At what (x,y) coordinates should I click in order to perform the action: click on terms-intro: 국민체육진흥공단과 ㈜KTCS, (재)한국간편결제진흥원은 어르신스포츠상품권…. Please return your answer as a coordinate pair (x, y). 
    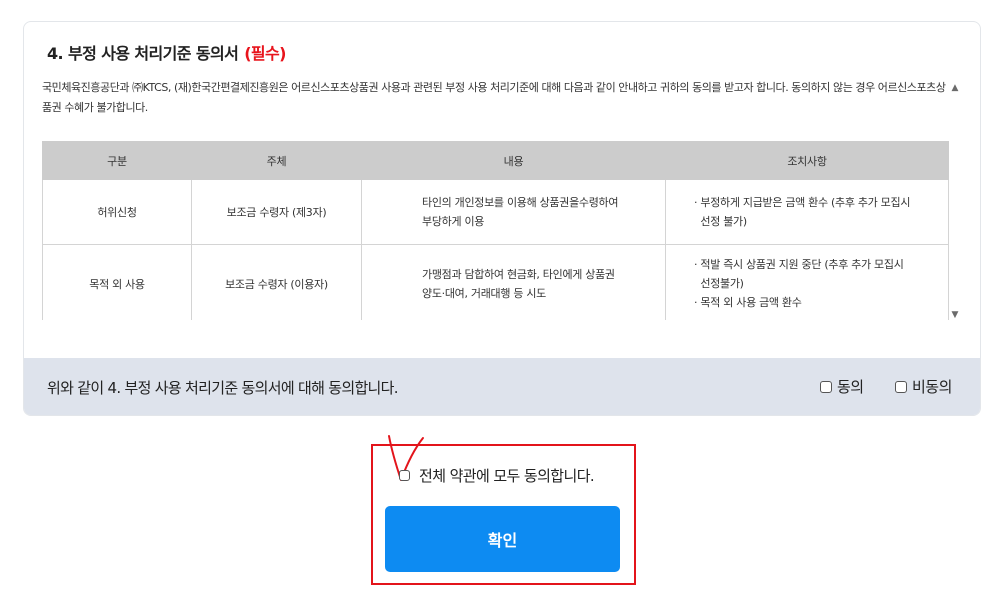
    Looking at the image, I should click on (494, 97).